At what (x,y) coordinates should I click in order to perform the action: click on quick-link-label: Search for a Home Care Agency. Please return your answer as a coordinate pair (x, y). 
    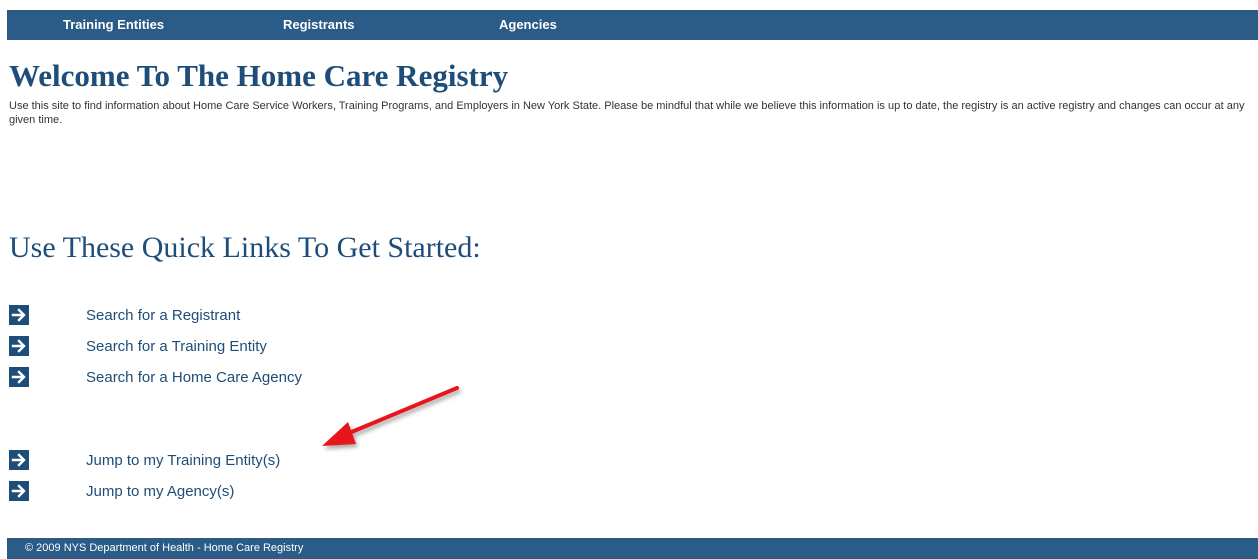
    Looking at the image, I should click on (194, 378).